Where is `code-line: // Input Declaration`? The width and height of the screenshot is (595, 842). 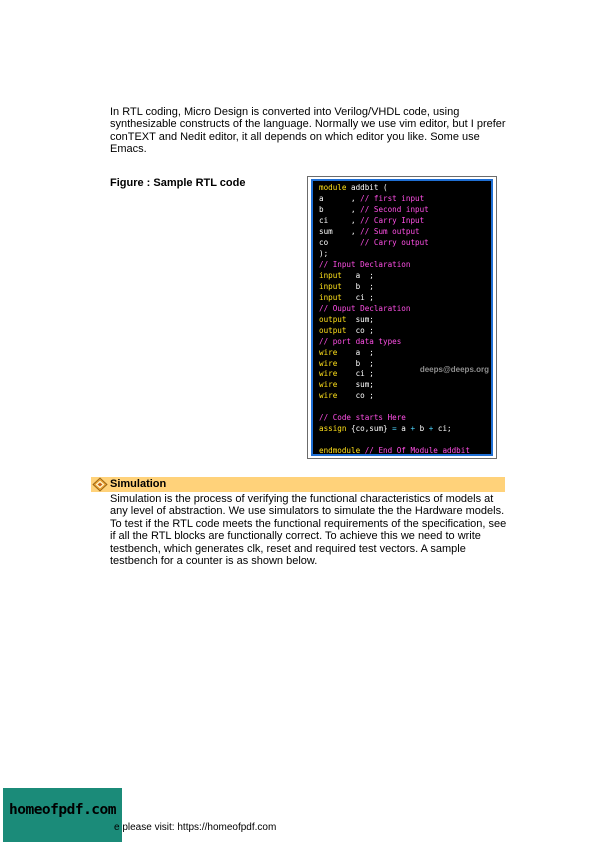 code-line: // Input Declaration is located at coordinates (405, 265).